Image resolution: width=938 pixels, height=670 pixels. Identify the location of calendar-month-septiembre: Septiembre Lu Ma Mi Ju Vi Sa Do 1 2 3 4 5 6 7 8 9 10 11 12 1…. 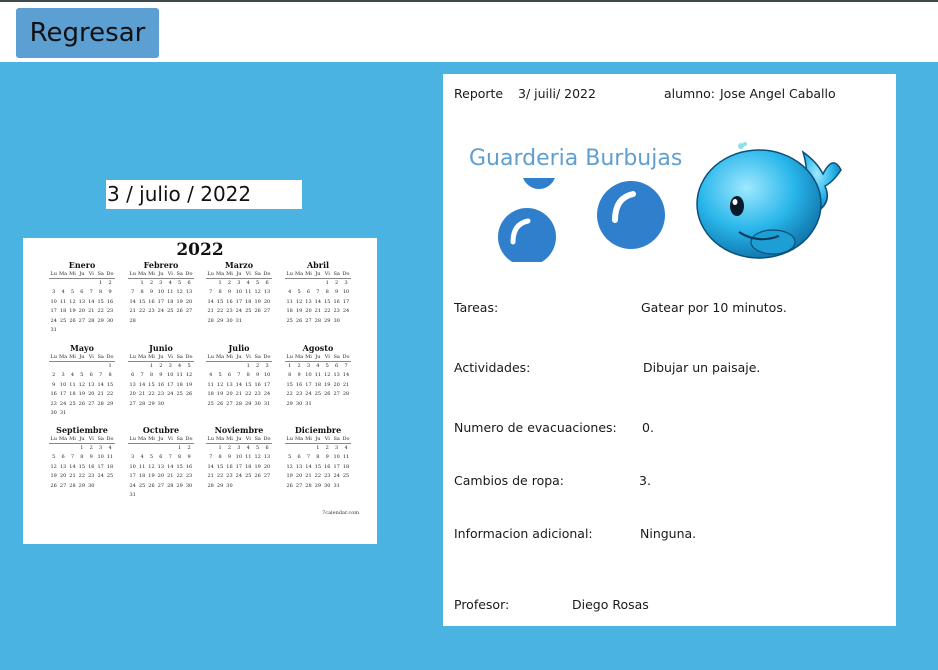
(82, 458).